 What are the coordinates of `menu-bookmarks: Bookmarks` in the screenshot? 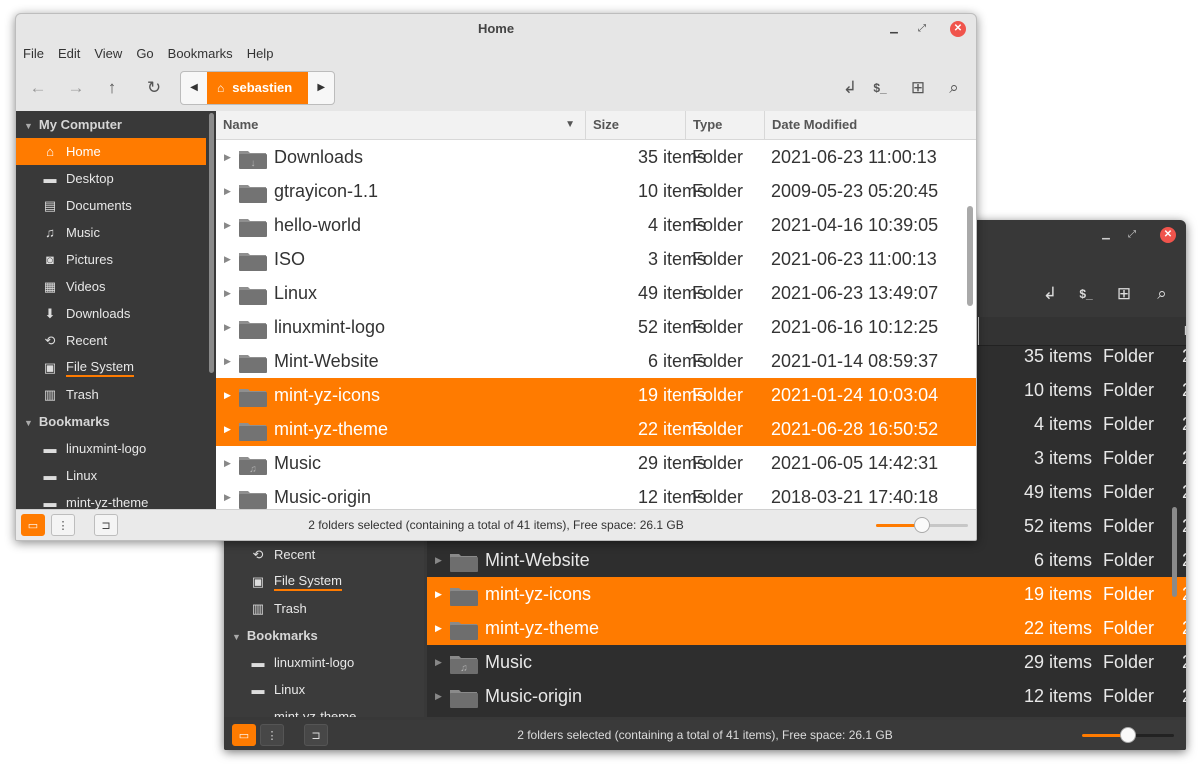 It's located at (200, 54).